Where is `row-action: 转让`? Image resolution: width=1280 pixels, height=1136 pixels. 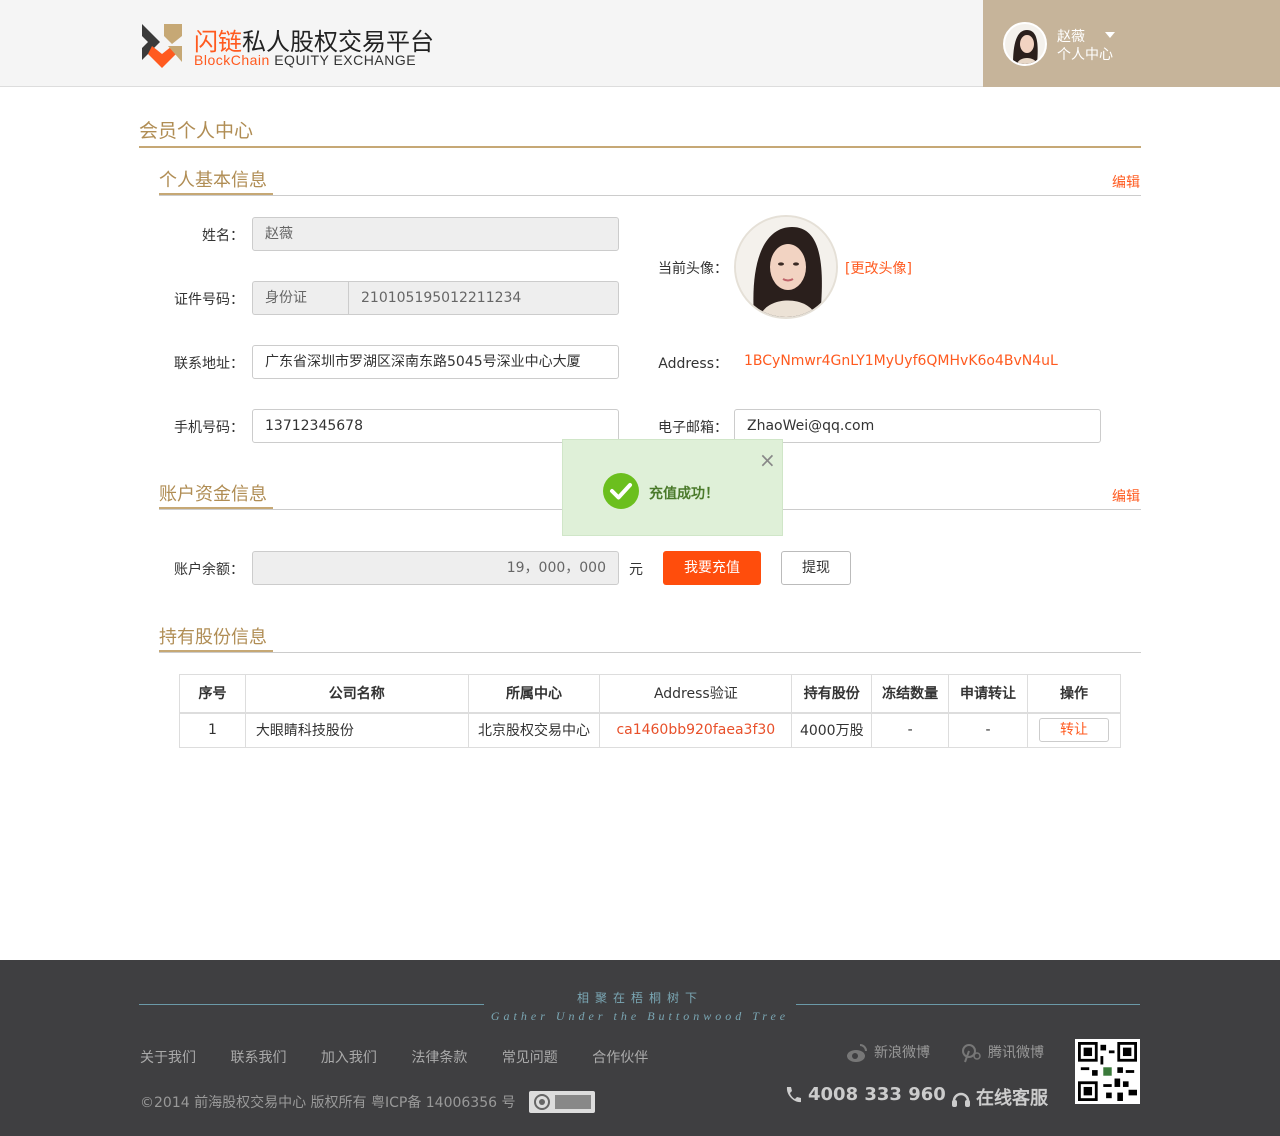
row-action: 转让 is located at coordinates (1074, 730).